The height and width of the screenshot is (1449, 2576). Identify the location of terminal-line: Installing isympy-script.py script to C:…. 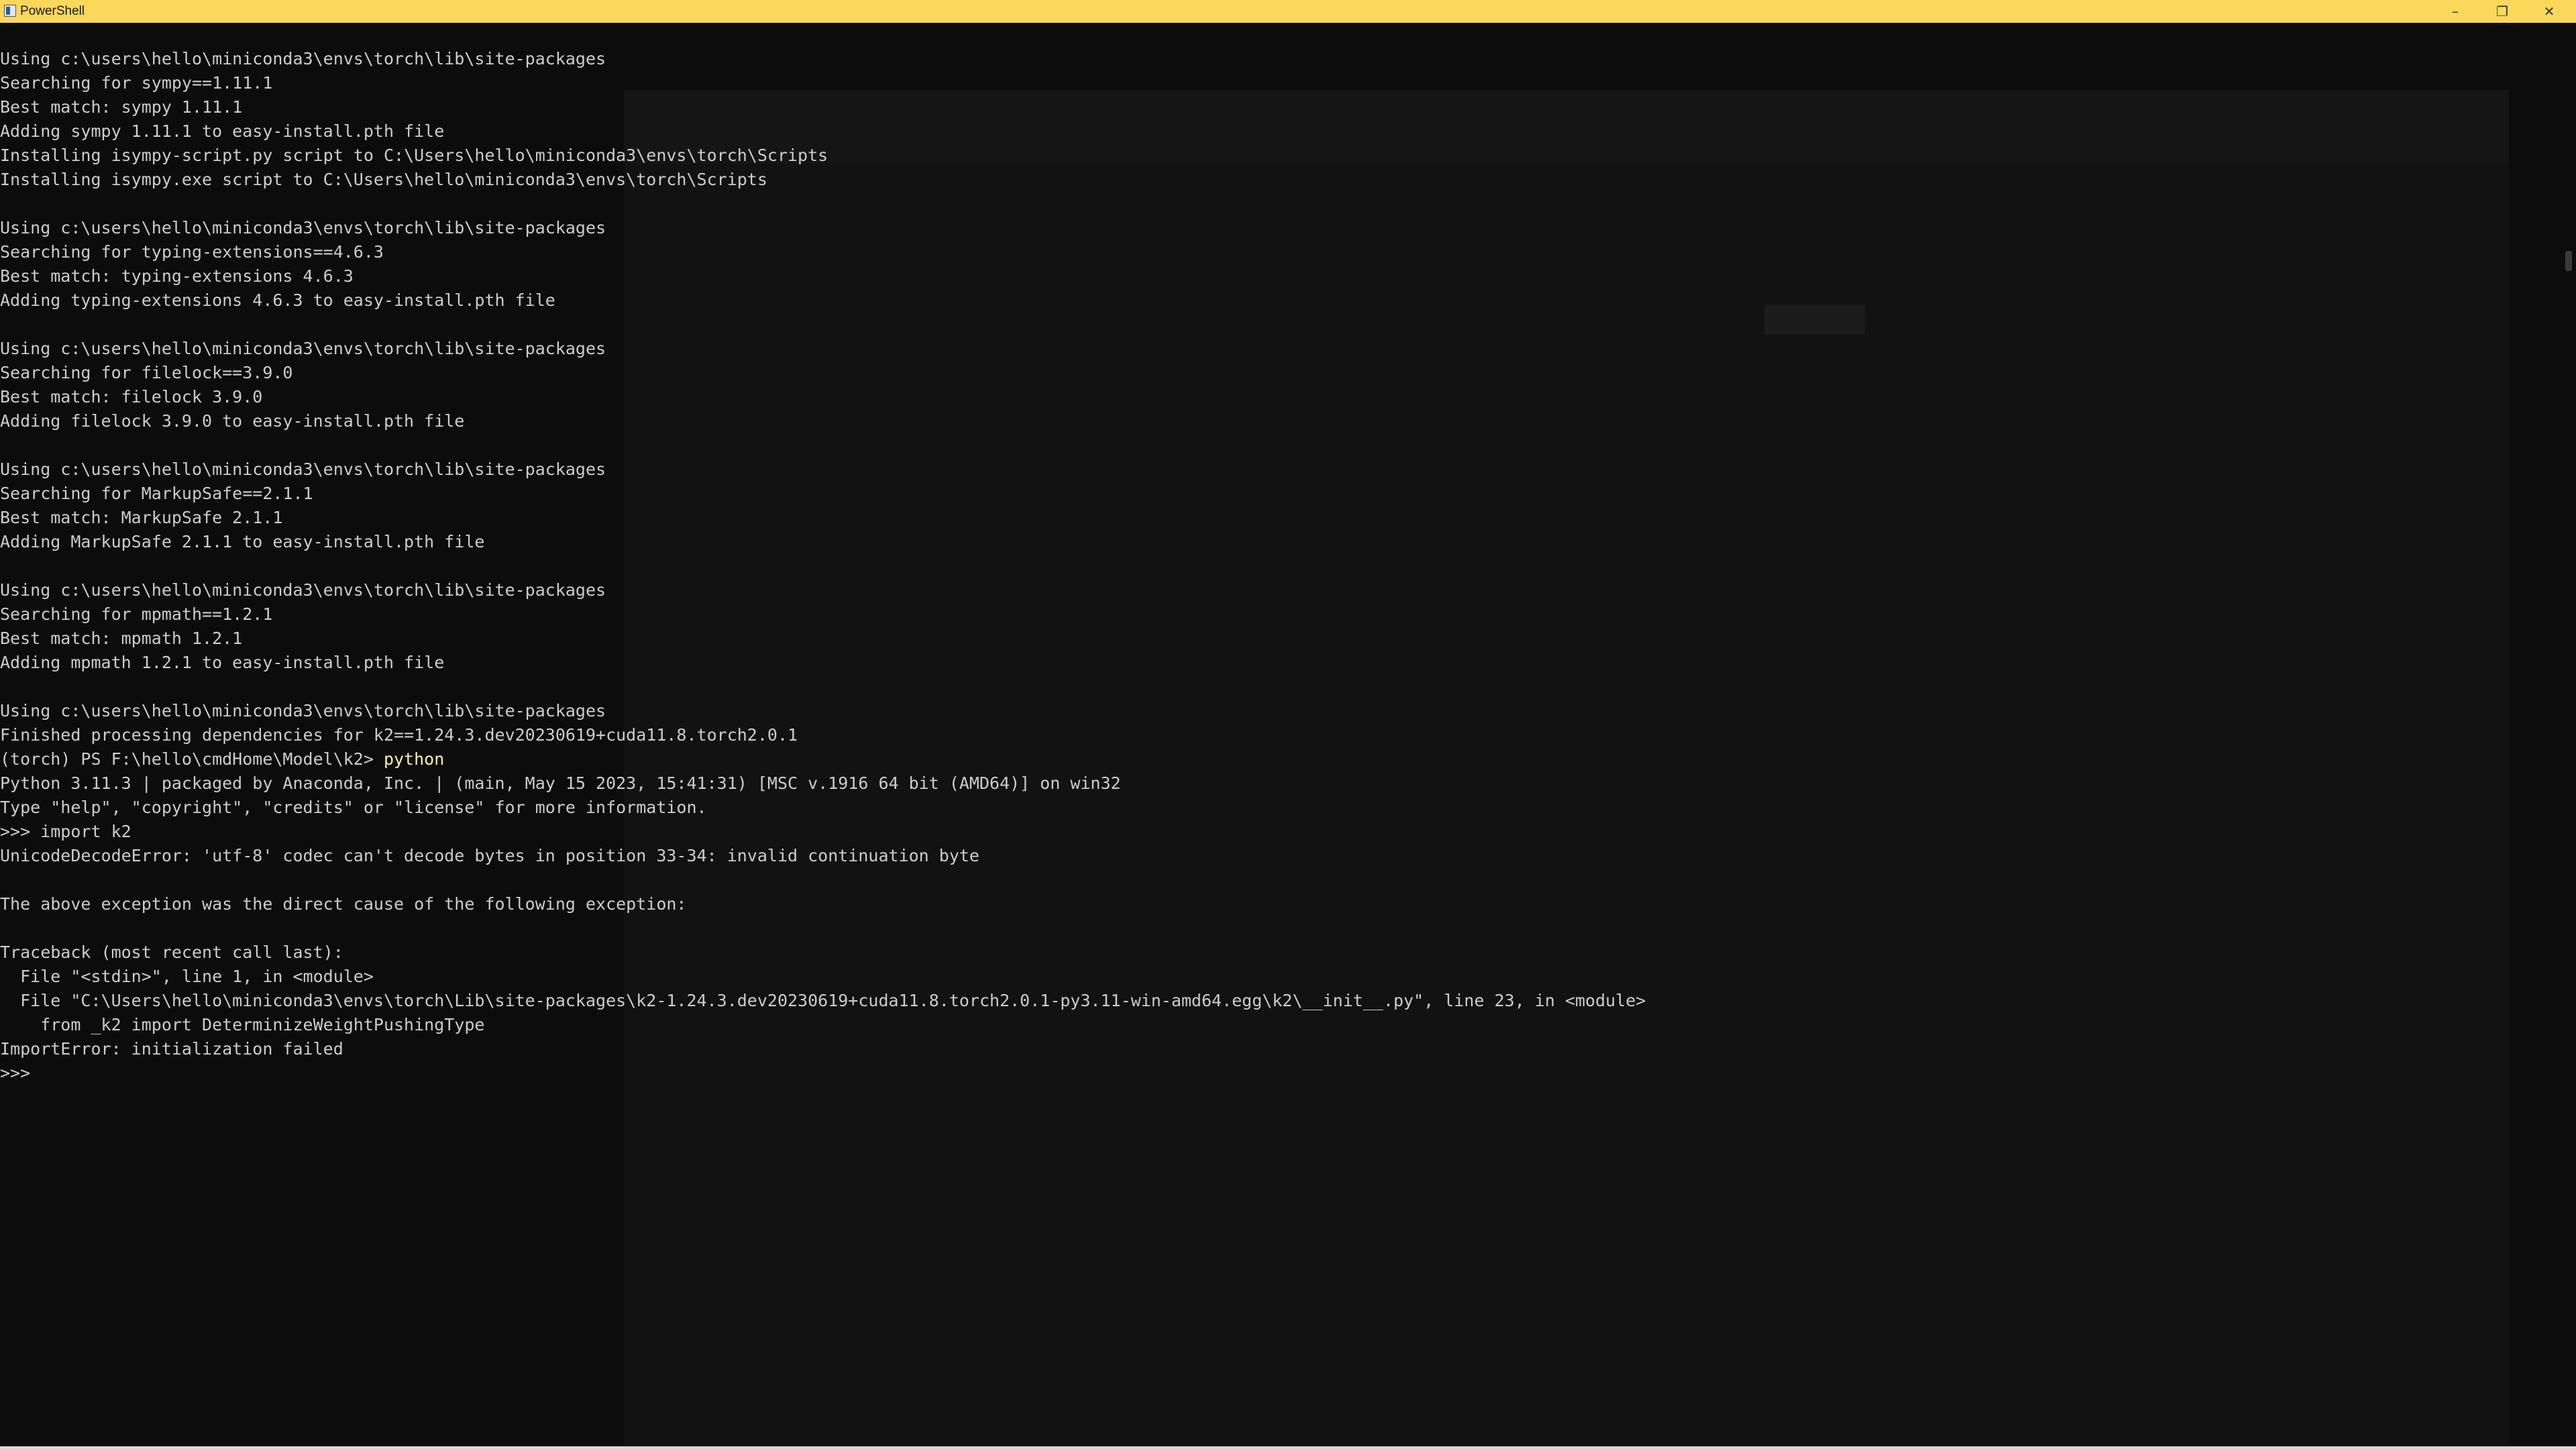
(414, 155).